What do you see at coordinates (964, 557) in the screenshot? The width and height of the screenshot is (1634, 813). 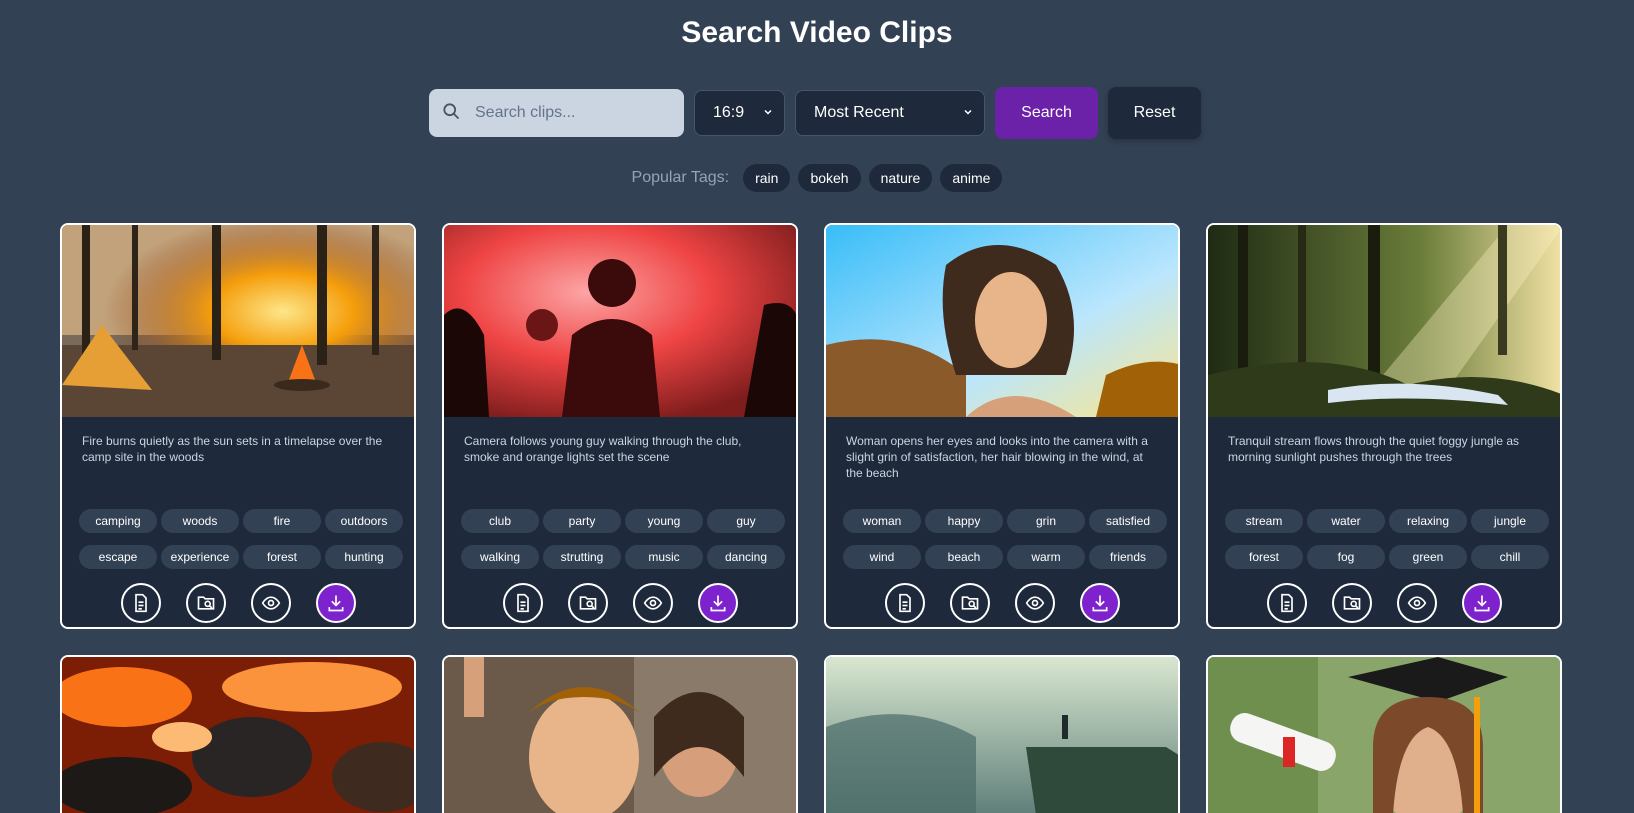 I see `clip-tag: beach` at bounding box center [964, 557].